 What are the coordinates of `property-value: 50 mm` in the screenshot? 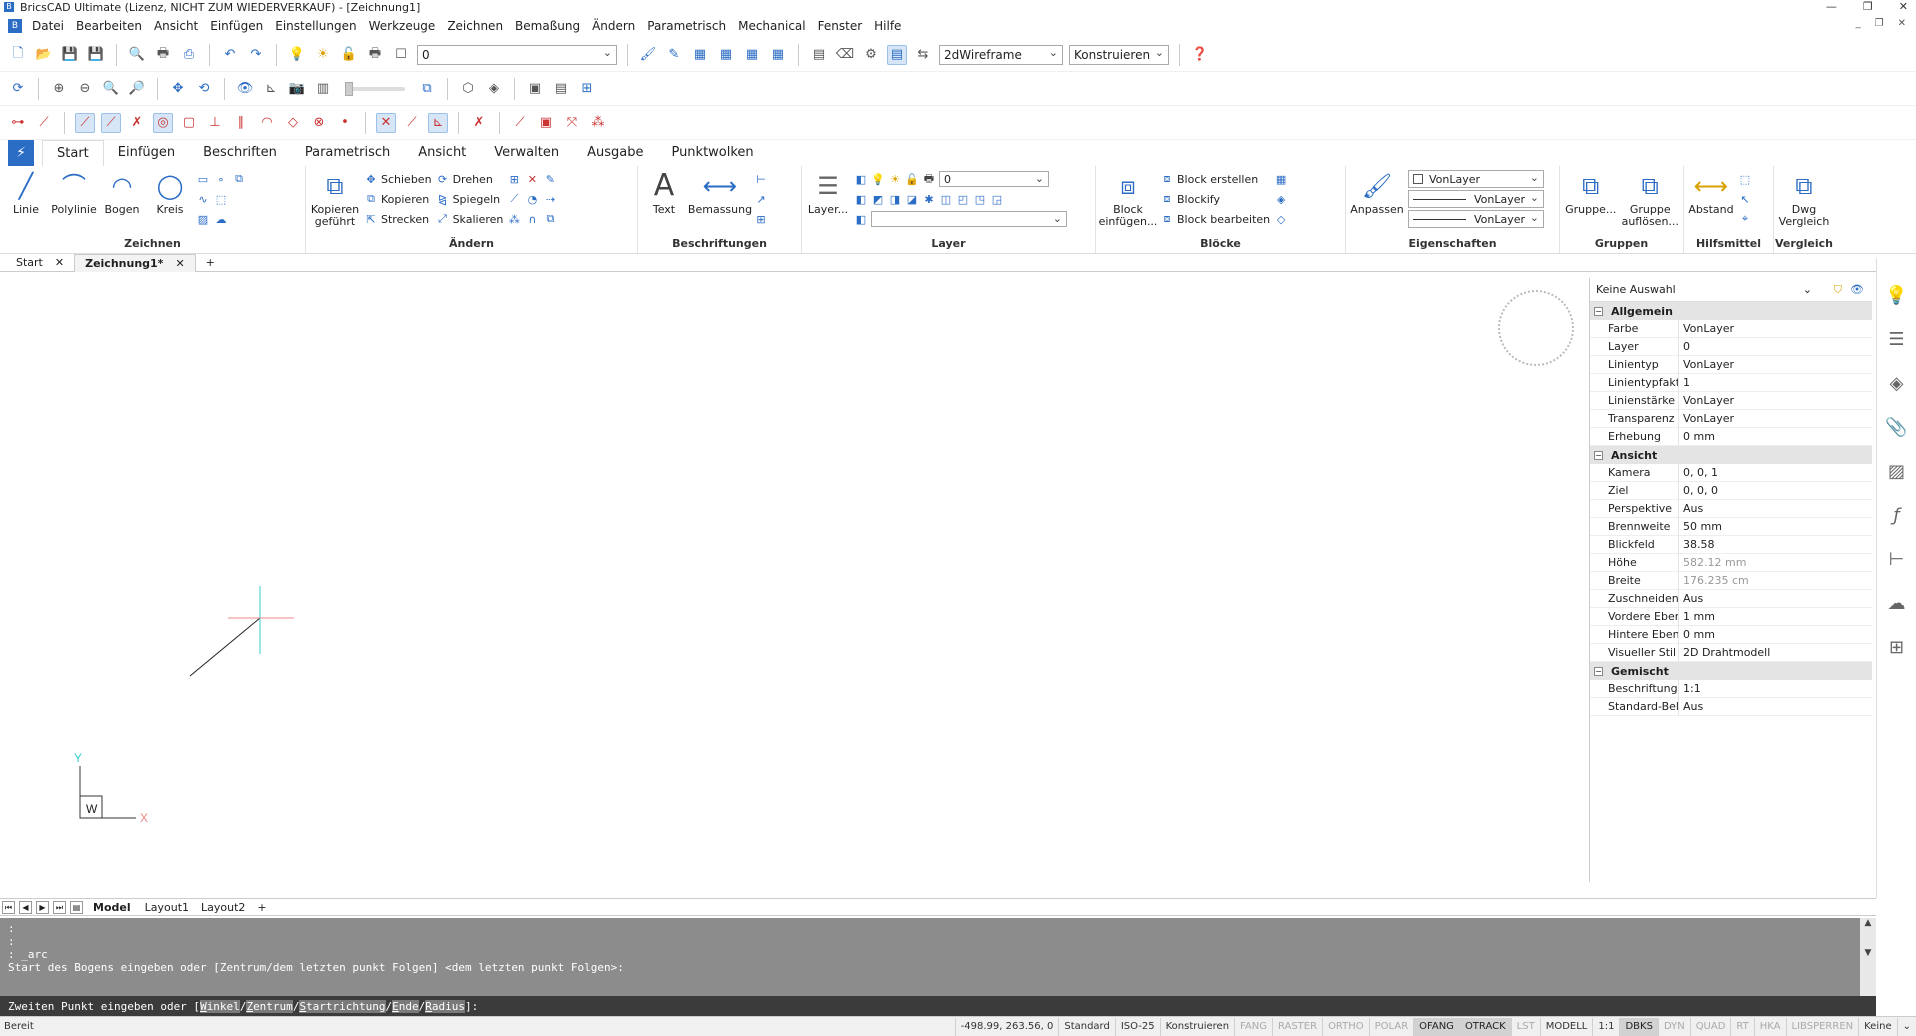 It's located at (1775, 526).